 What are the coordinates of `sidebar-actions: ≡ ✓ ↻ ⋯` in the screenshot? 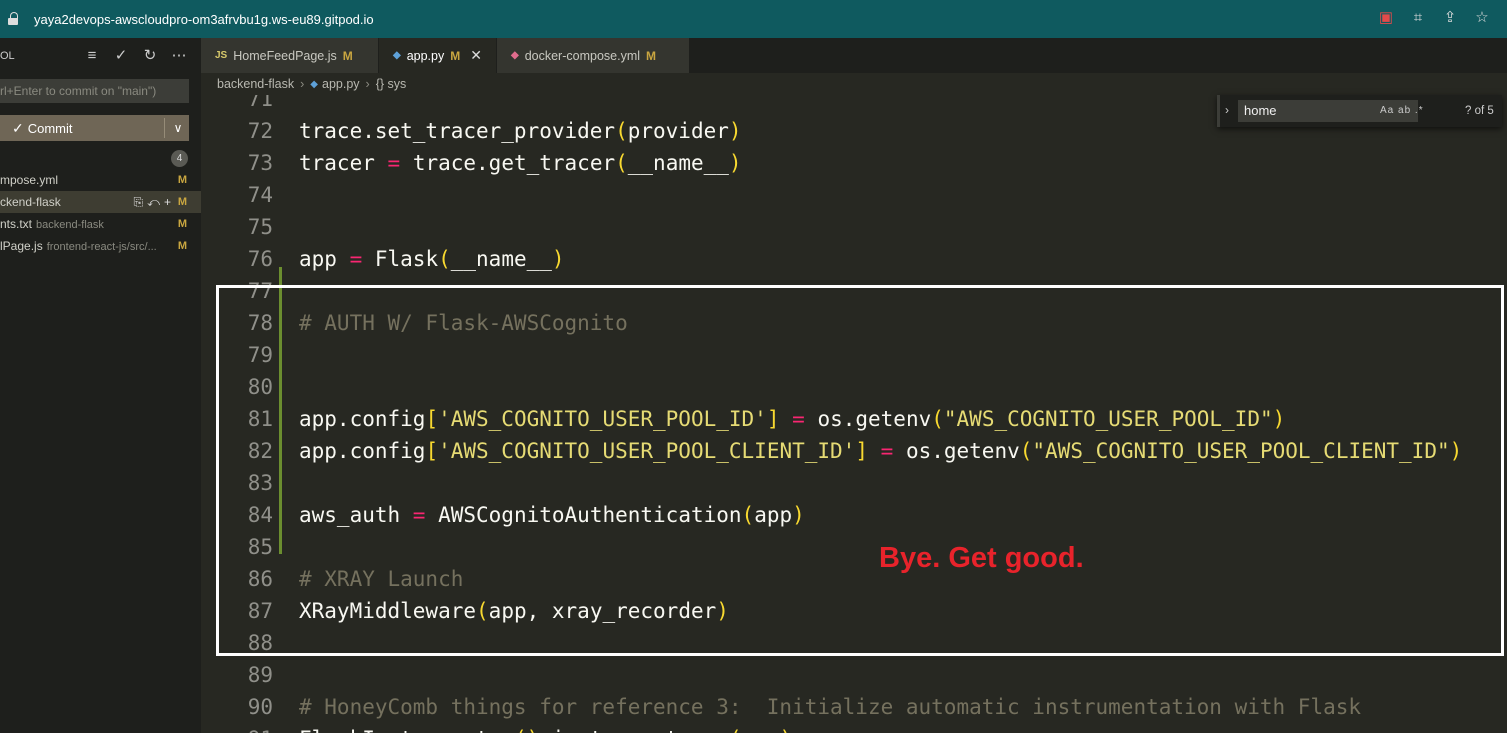 It's located at (135, 56).